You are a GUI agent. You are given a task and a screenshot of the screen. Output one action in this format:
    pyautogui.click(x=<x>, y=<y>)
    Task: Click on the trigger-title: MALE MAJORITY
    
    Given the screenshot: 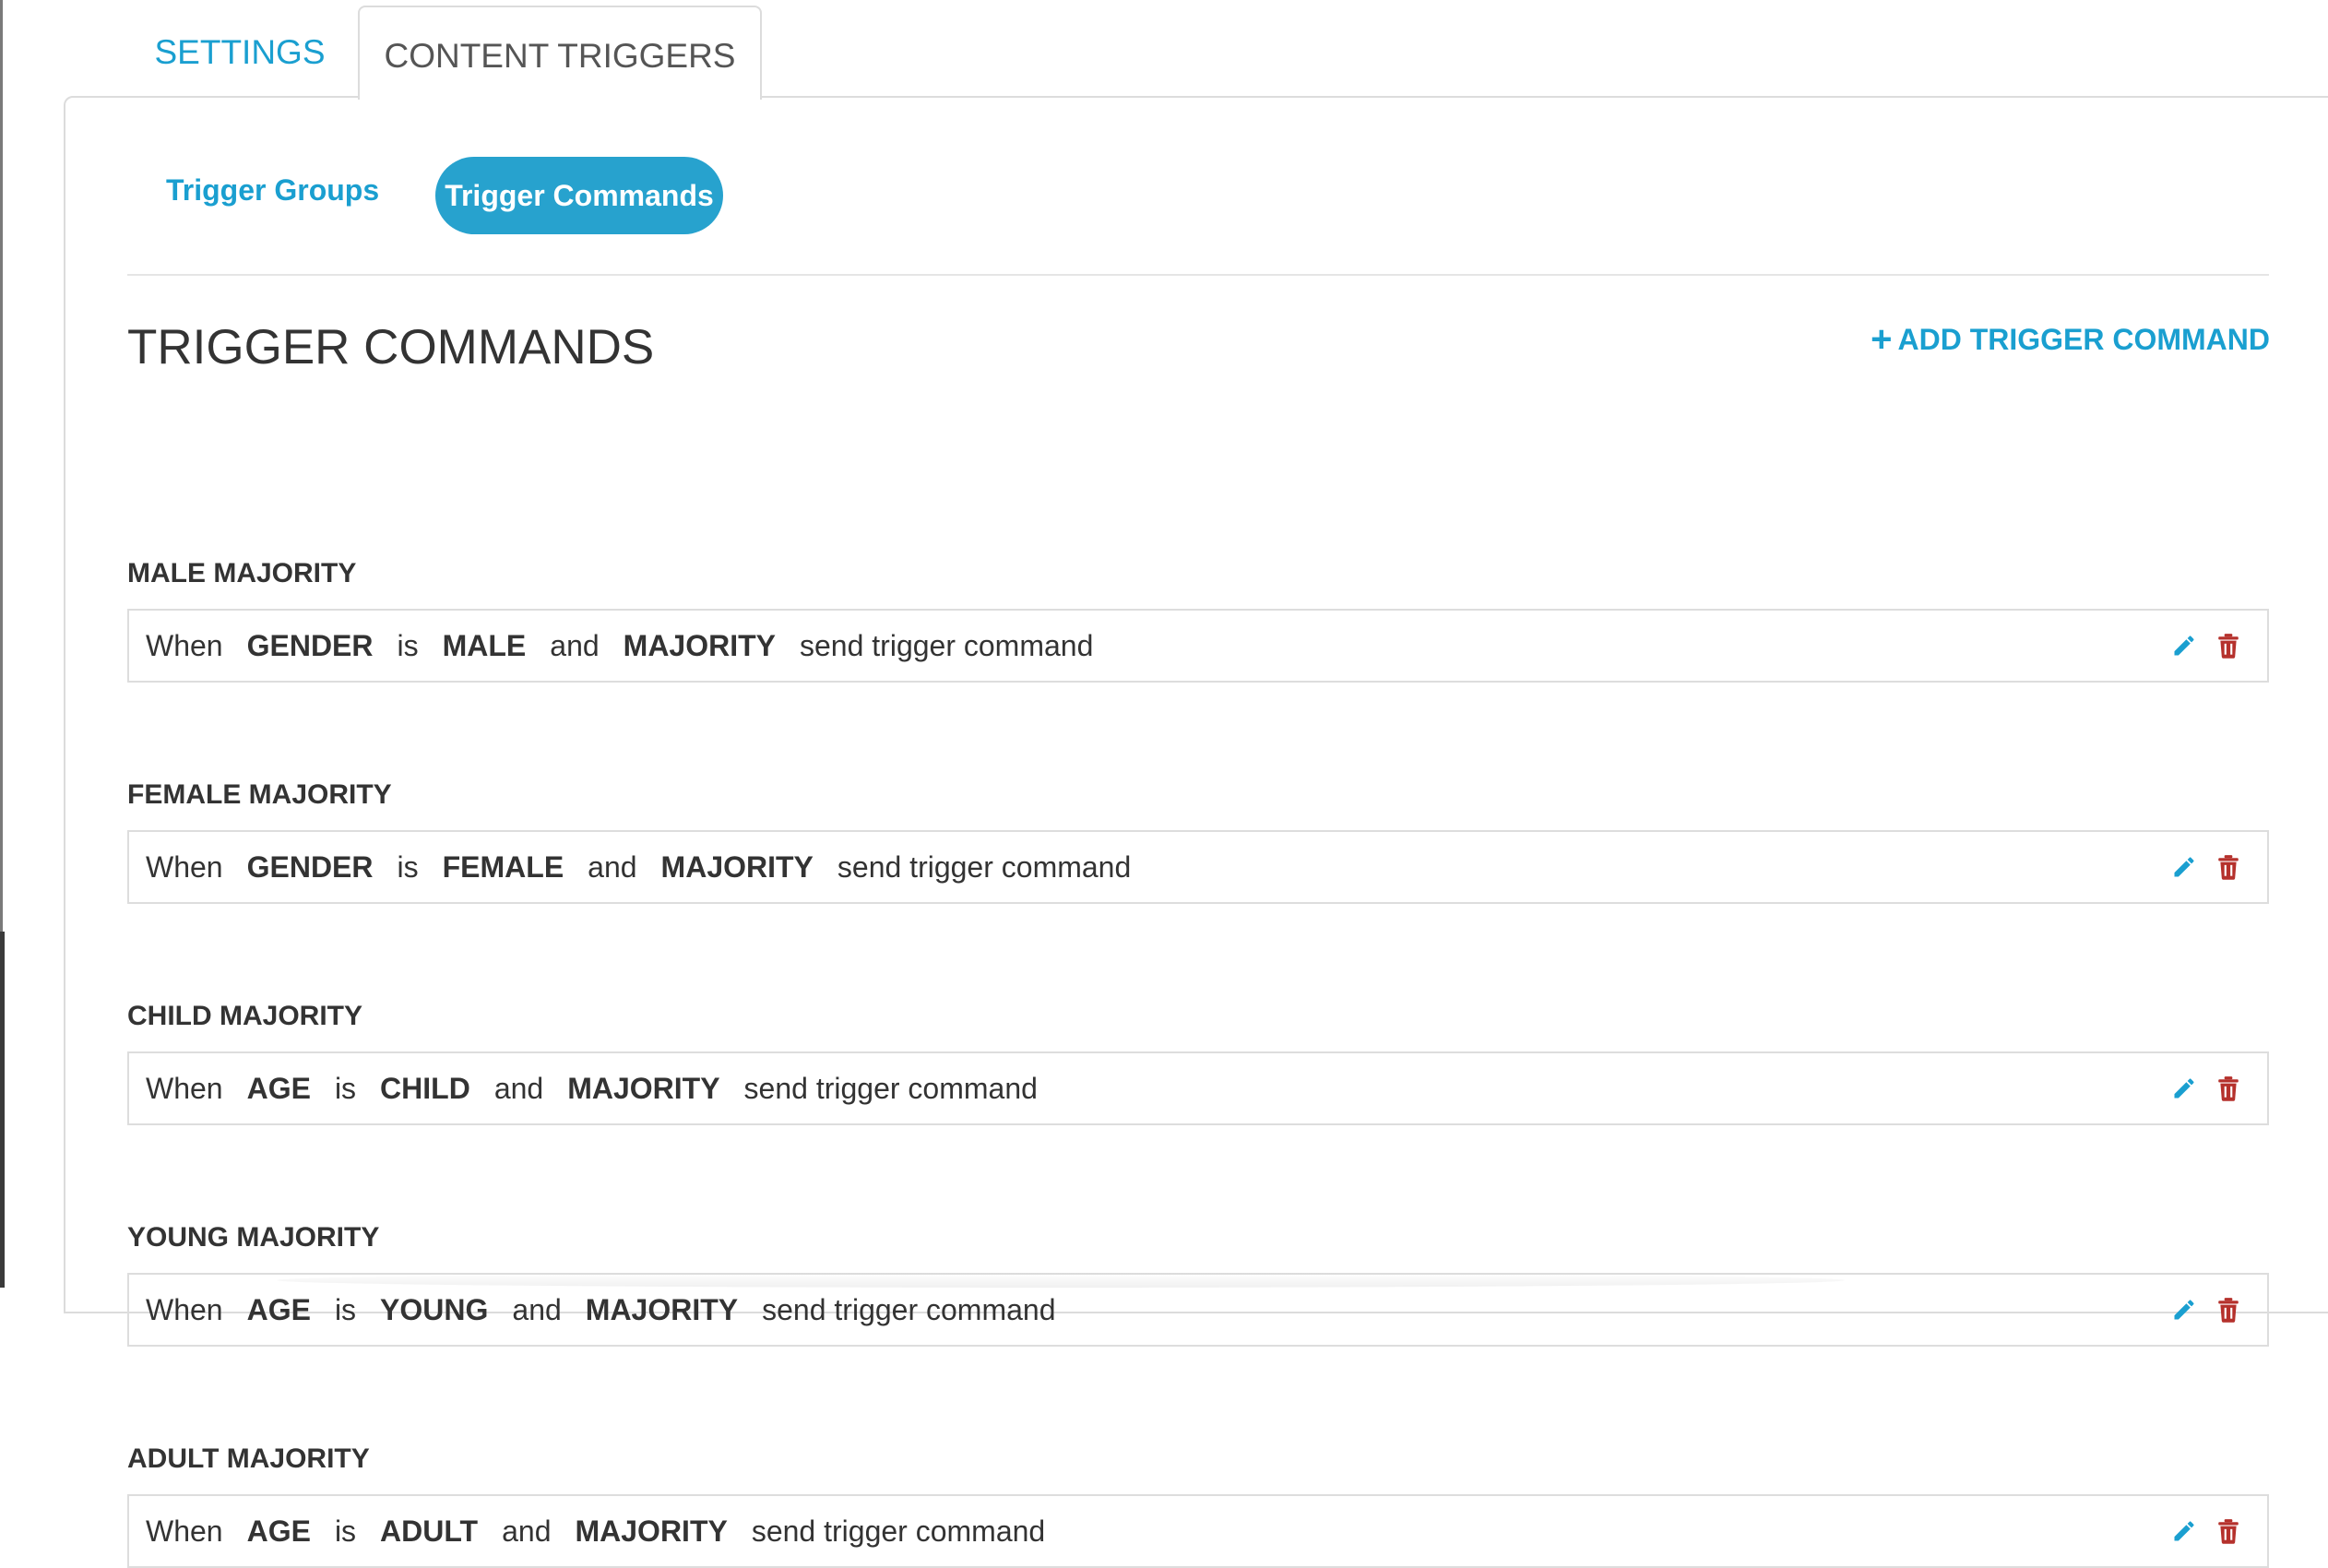 What is the action you would take?
    pyautogui.click(x=242, y=573)
    